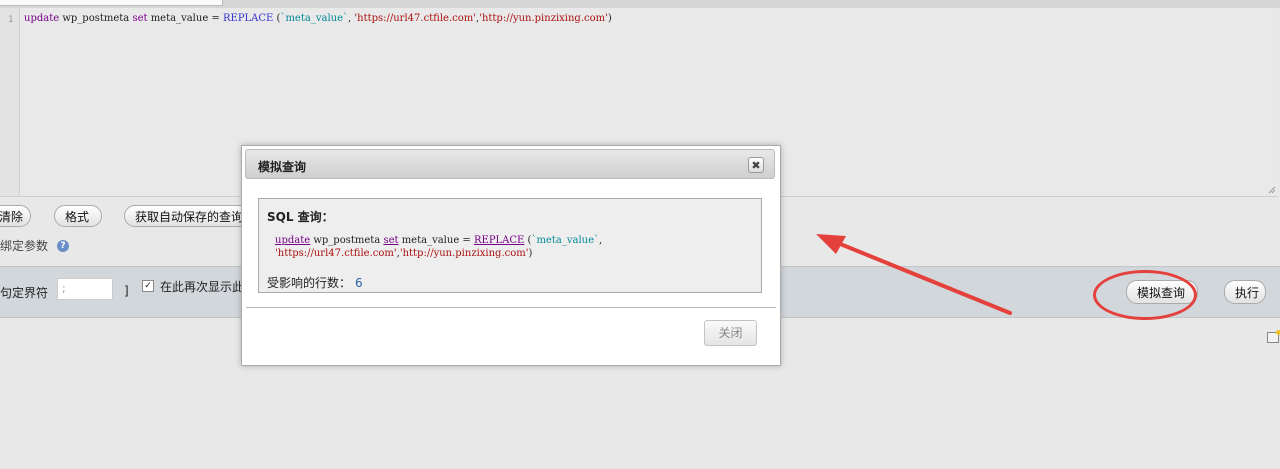  Describe the element at coordinates (78, 216) in the screenshot. I see `format-button: 格式` at that location.